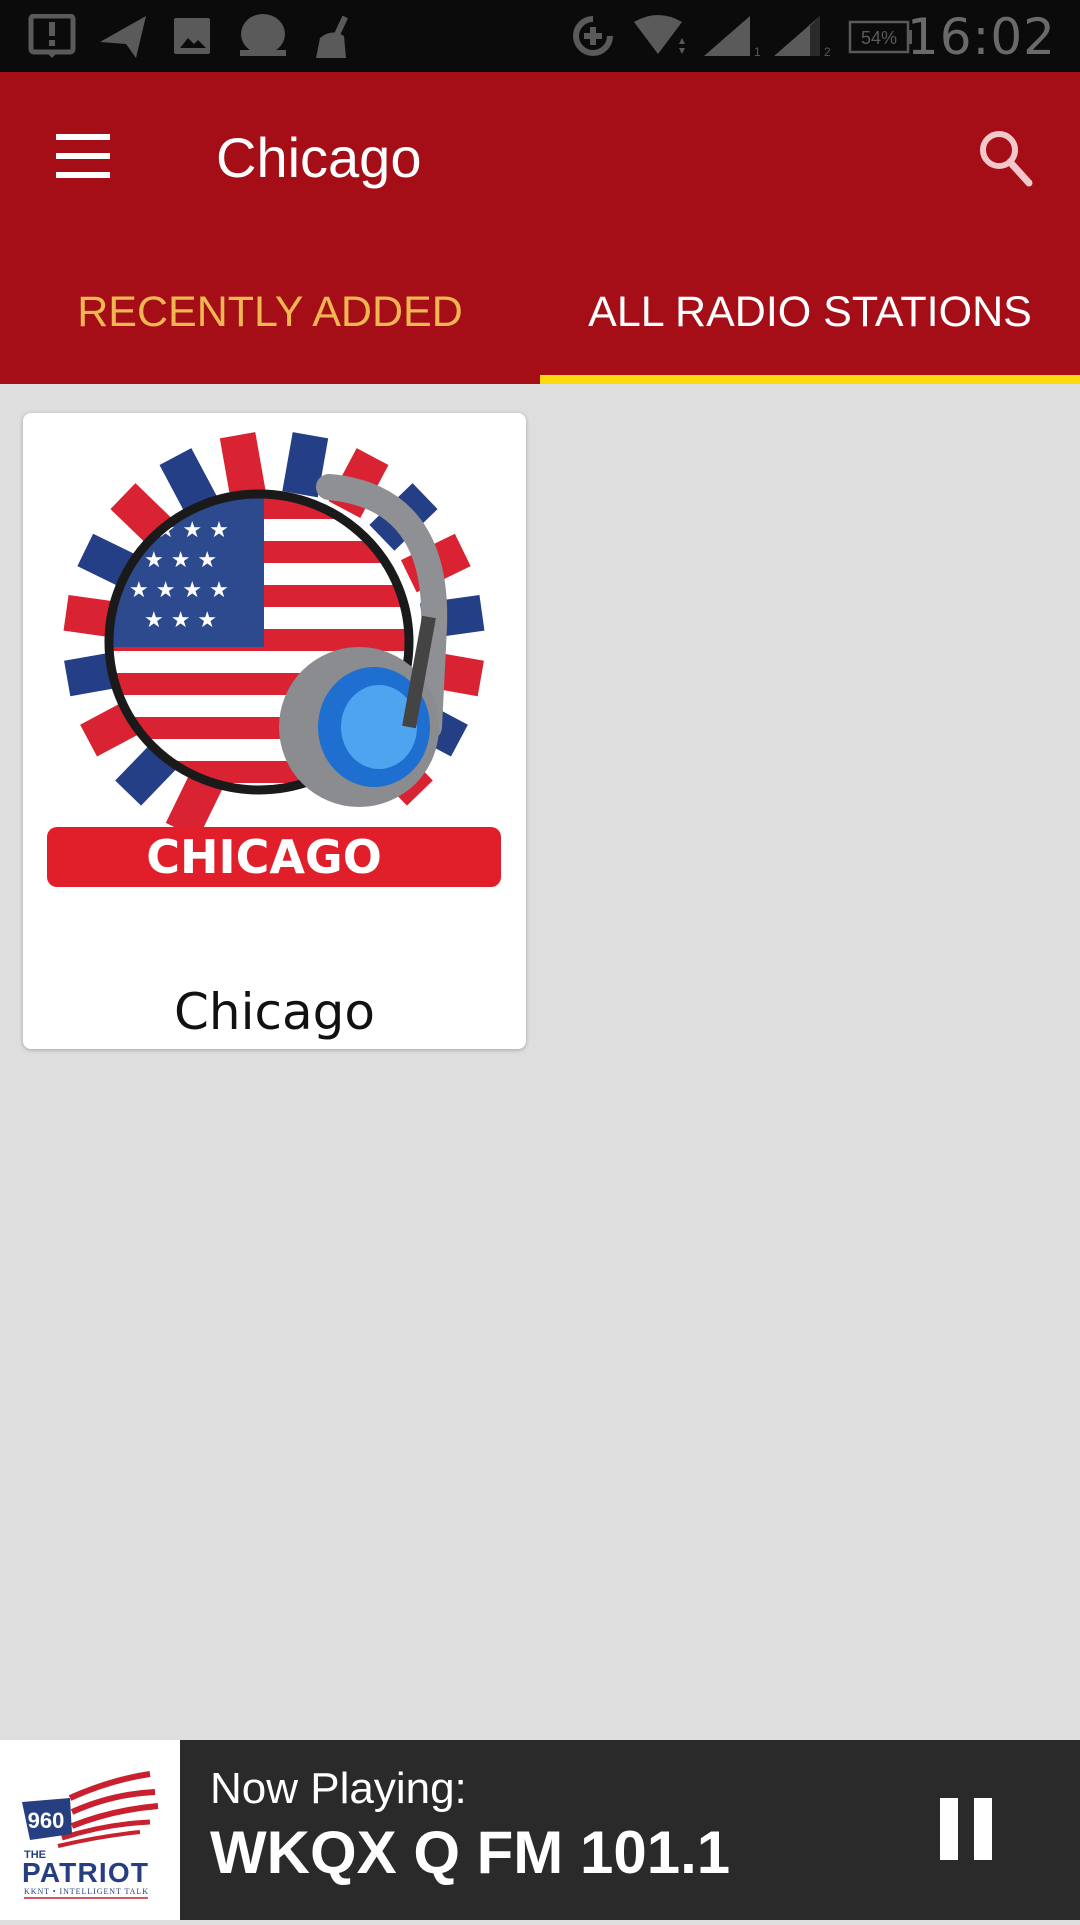  I want to click on svg-text: 1, so click(757, 51).